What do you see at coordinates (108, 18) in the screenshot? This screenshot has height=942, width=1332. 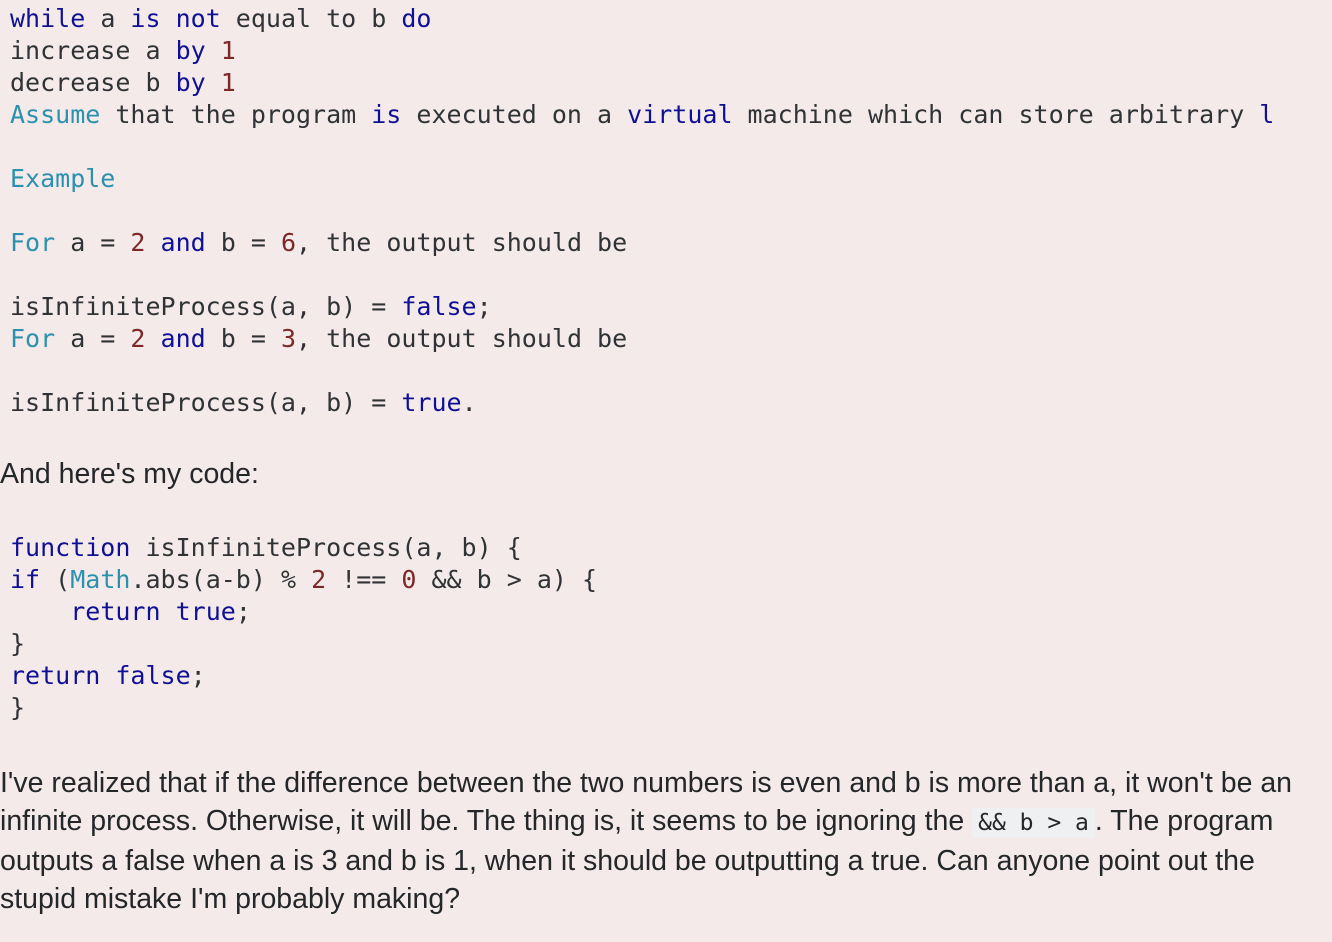 I see `text-token: a` at bounding box center [108, 18].